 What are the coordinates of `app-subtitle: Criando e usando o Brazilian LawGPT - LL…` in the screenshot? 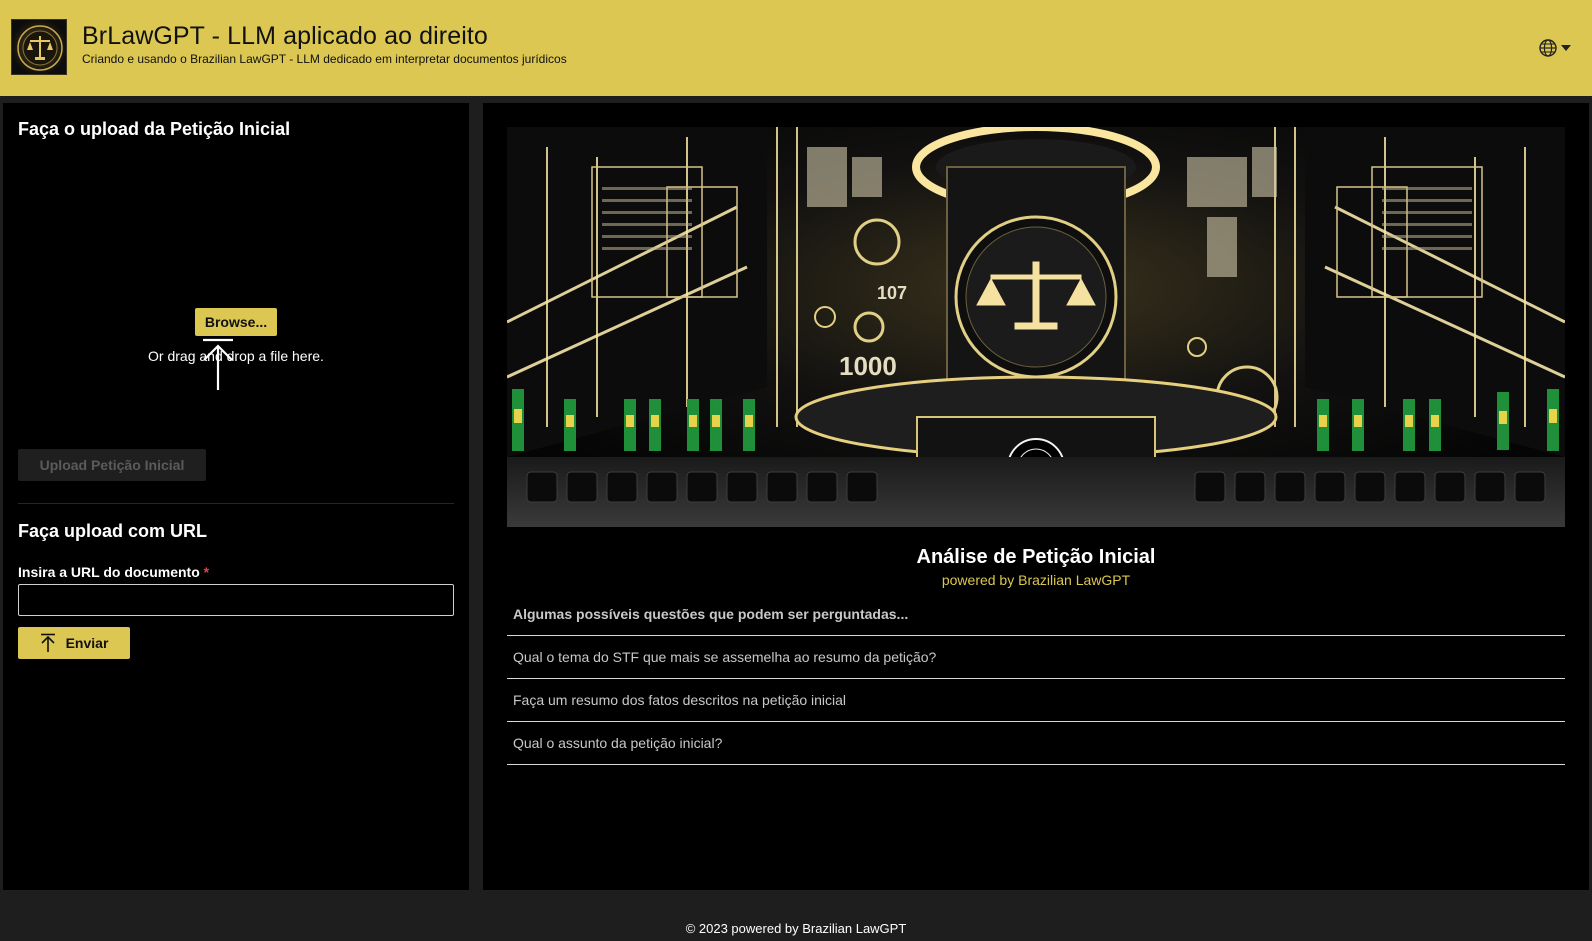 It's located at (324, 59).